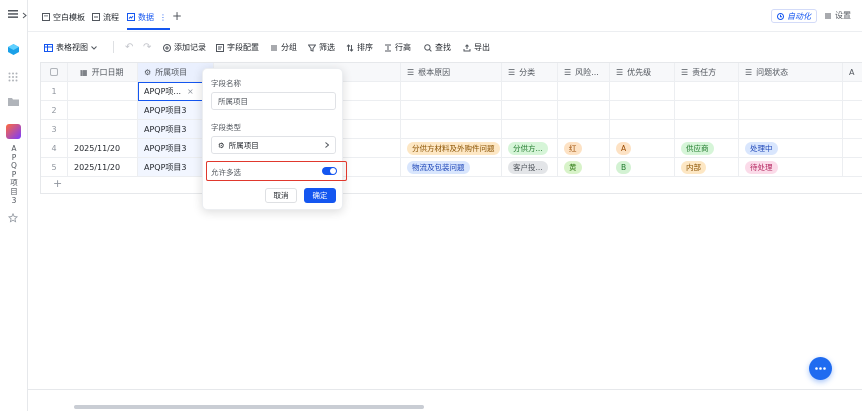  What do you see at coordinates (329, 171) in the screenshot?
I see `multi-select-toggle` at bounding box center [329, 171].